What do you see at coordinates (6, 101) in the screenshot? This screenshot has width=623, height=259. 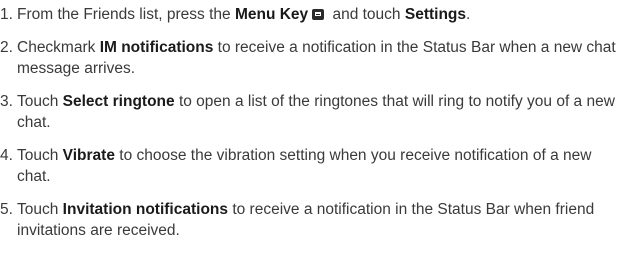 I see `step-number: 3.` at bounding box center [6, 101].